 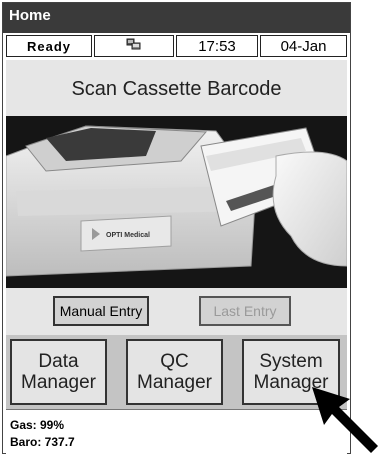 I want to click on status-footer: Gas: 99% Baro: 737.7, so click(x=176, y=431).